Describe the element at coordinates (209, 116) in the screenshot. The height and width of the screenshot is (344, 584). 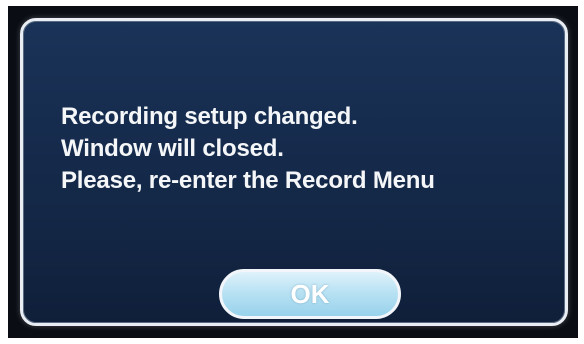
I see `message-line-setup-changed: Recording setup changed.` at that location.